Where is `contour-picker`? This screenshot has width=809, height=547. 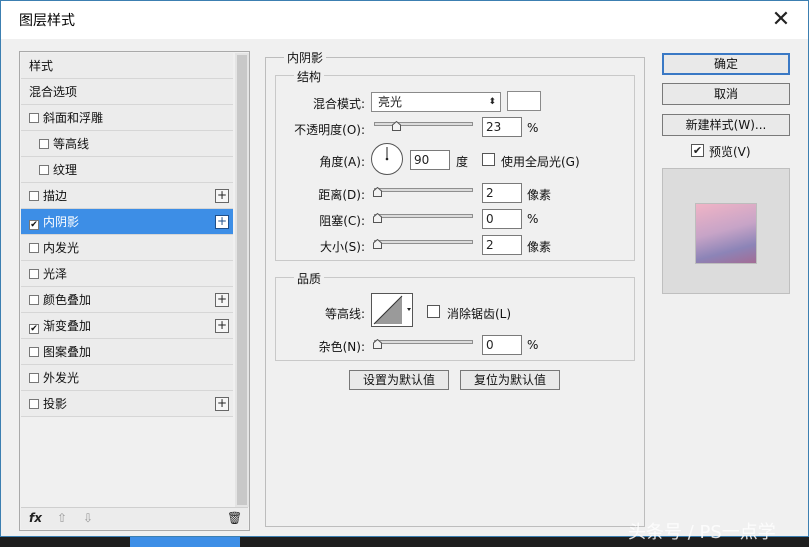
contour-picker is located at coordinates (392, 310).